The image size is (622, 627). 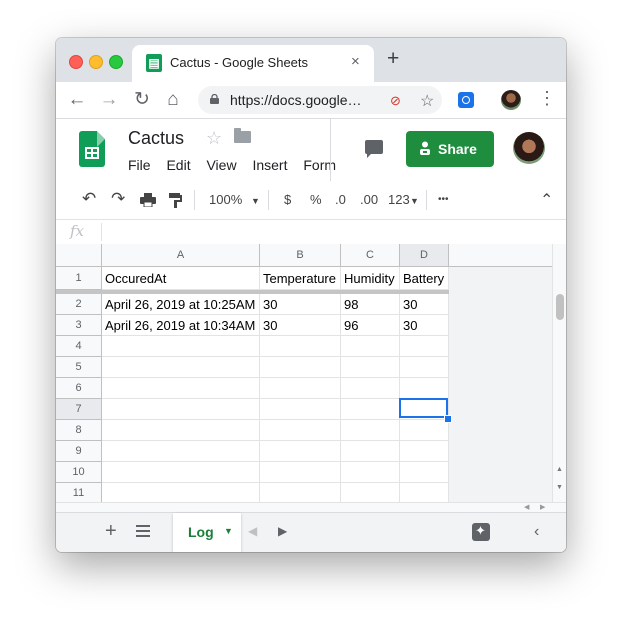 I want to click on more-formats-button: 123, so click(x=399, y=199).